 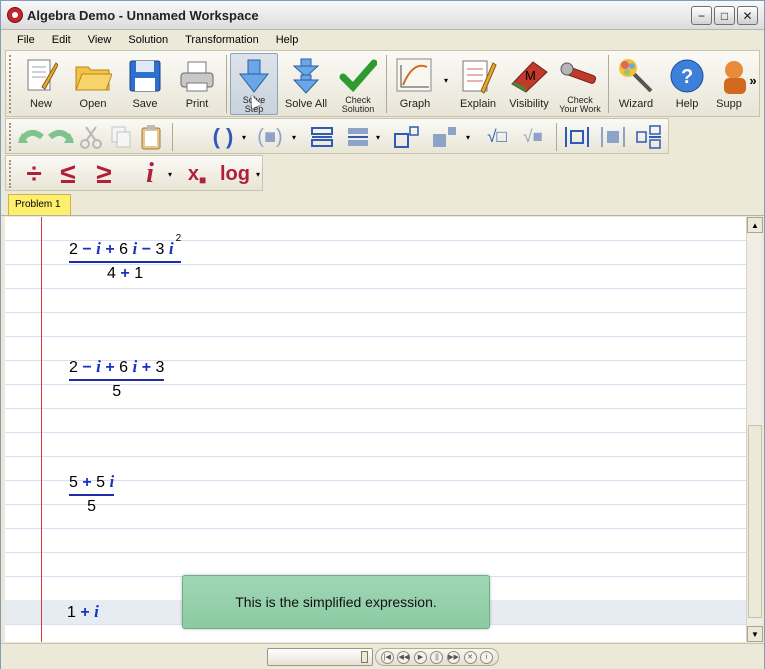 I want to click on status-bar: |◀ ◀◀ ▶ || ▶▶ ✕ i, so click(x=382, y=656).